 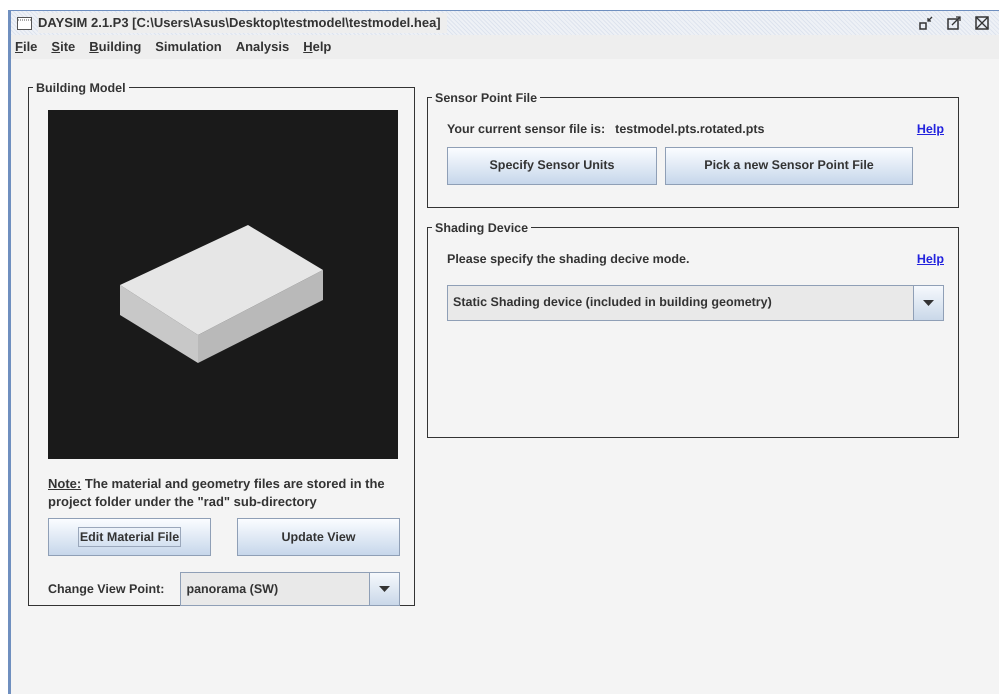 What do you see at coordinates (789, 165) in the screenshot?
I see `button: Pick a new Sensor Point File` at bounding box center [789, 165].